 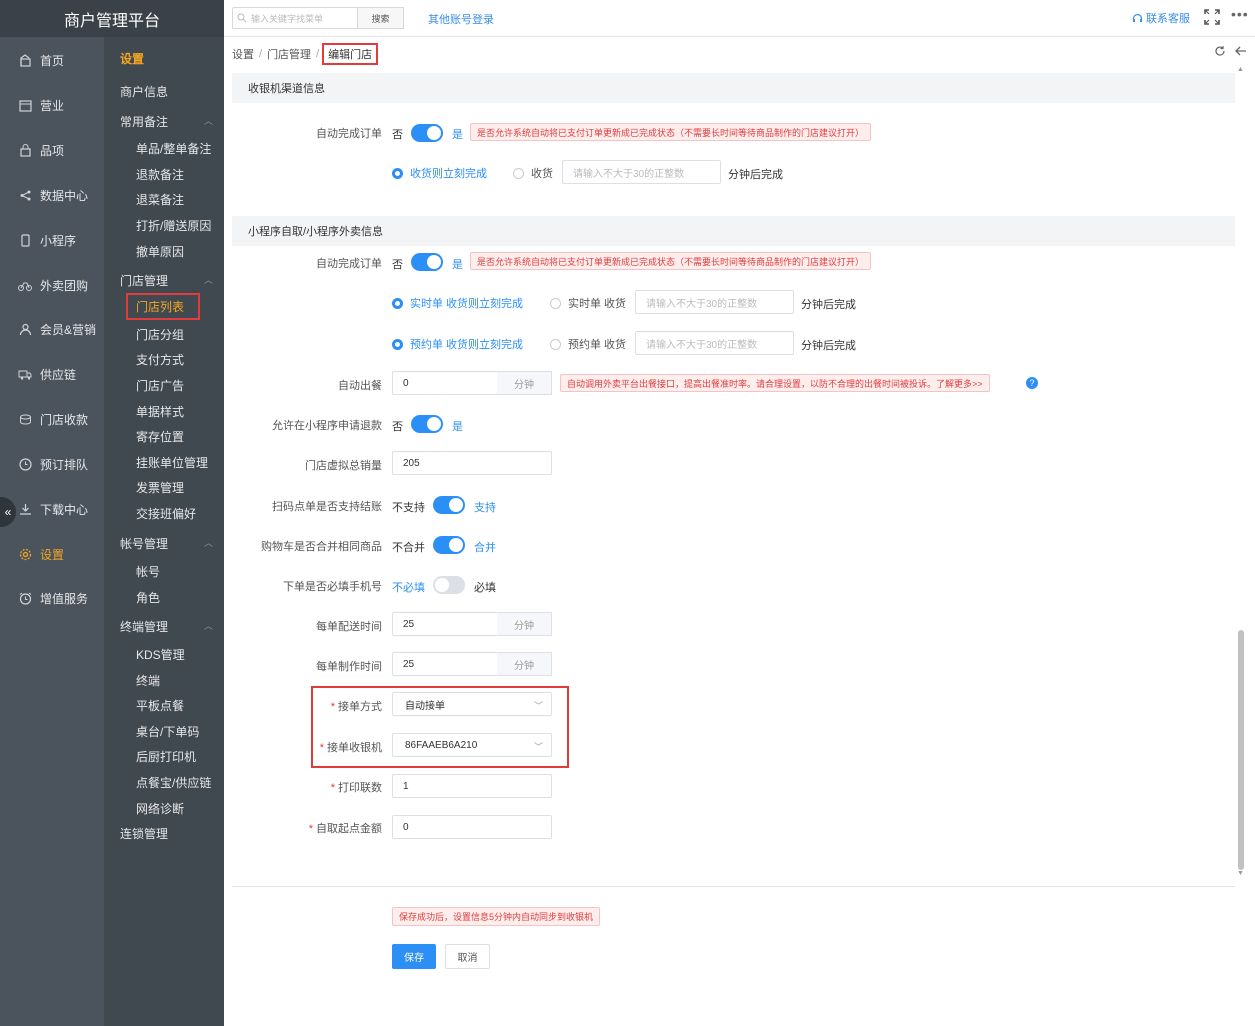 What do you see at coordinates (209, 626) in the screenshot?
I see `caret-up-icon: ︿` at bounding box center [209, 626].